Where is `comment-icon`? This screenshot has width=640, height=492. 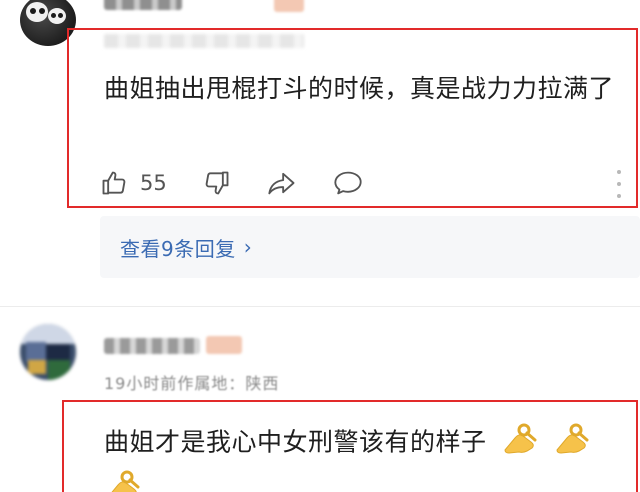 comment-icon is located at coordinates (348, 183).